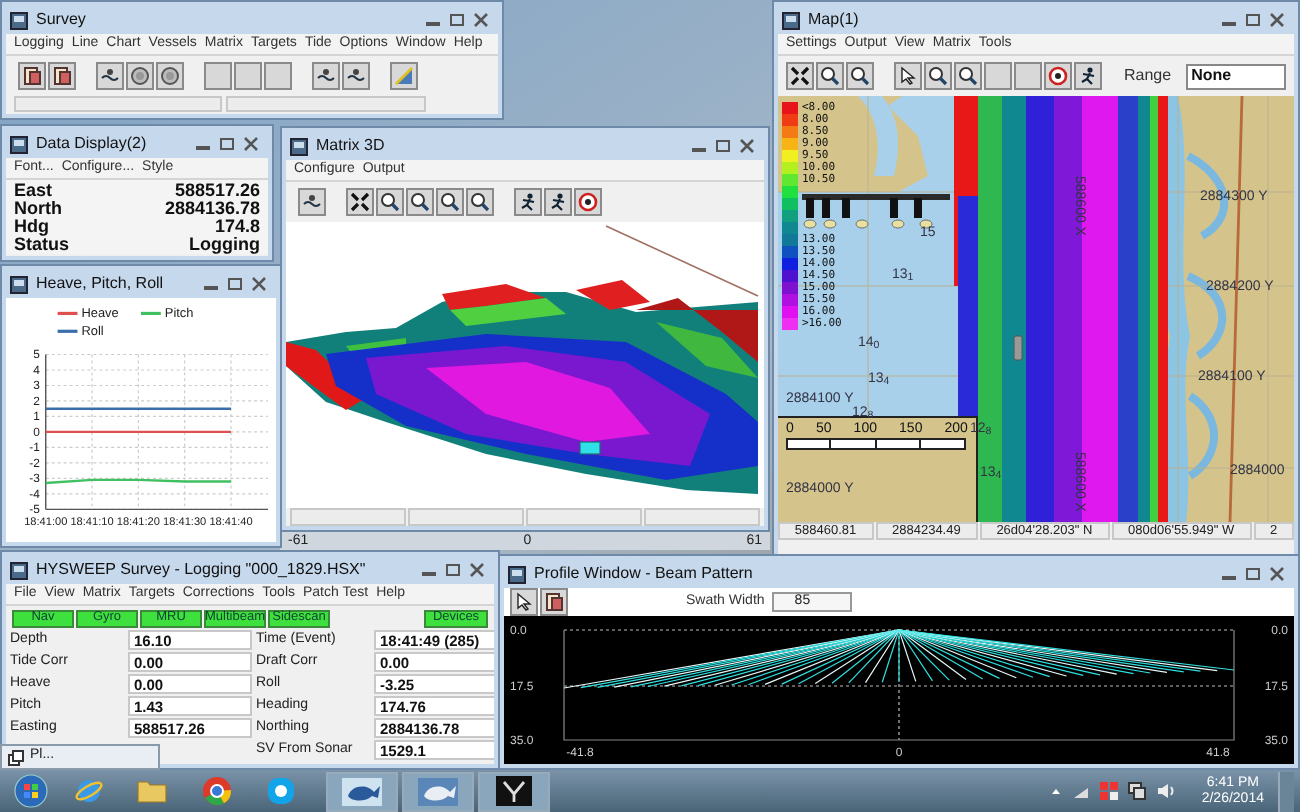 This screenshot has width=1300, height=812. I want to click on window-title: Data Display(2), so click(91, 144).